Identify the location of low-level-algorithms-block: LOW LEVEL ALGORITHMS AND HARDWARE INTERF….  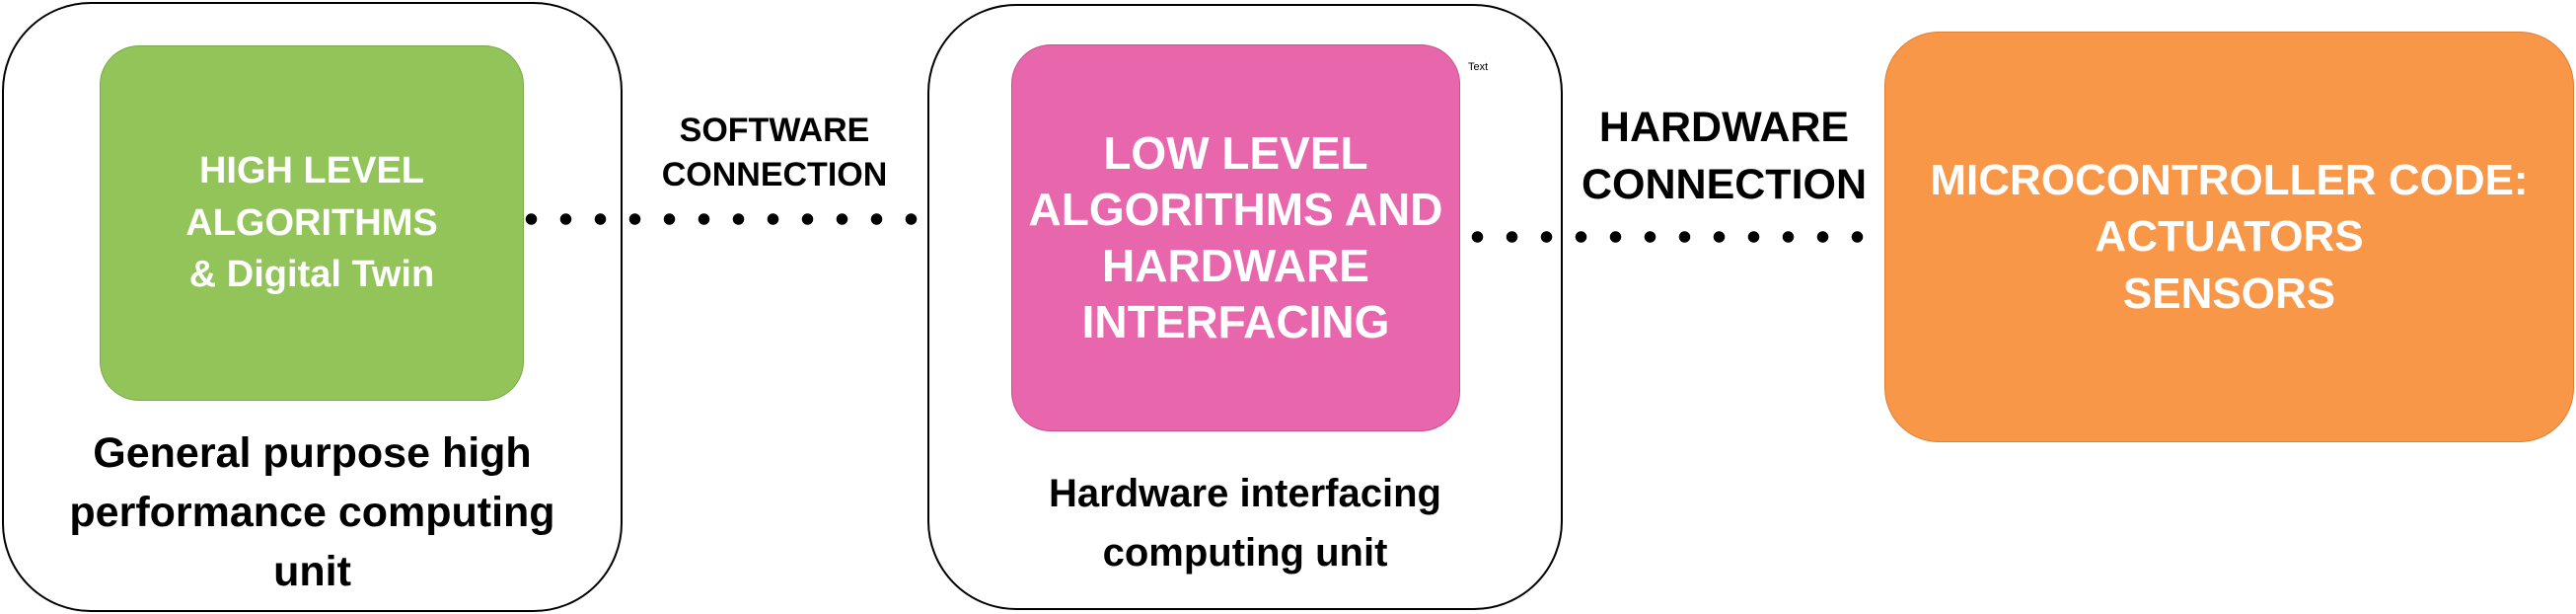
(1235, 237).